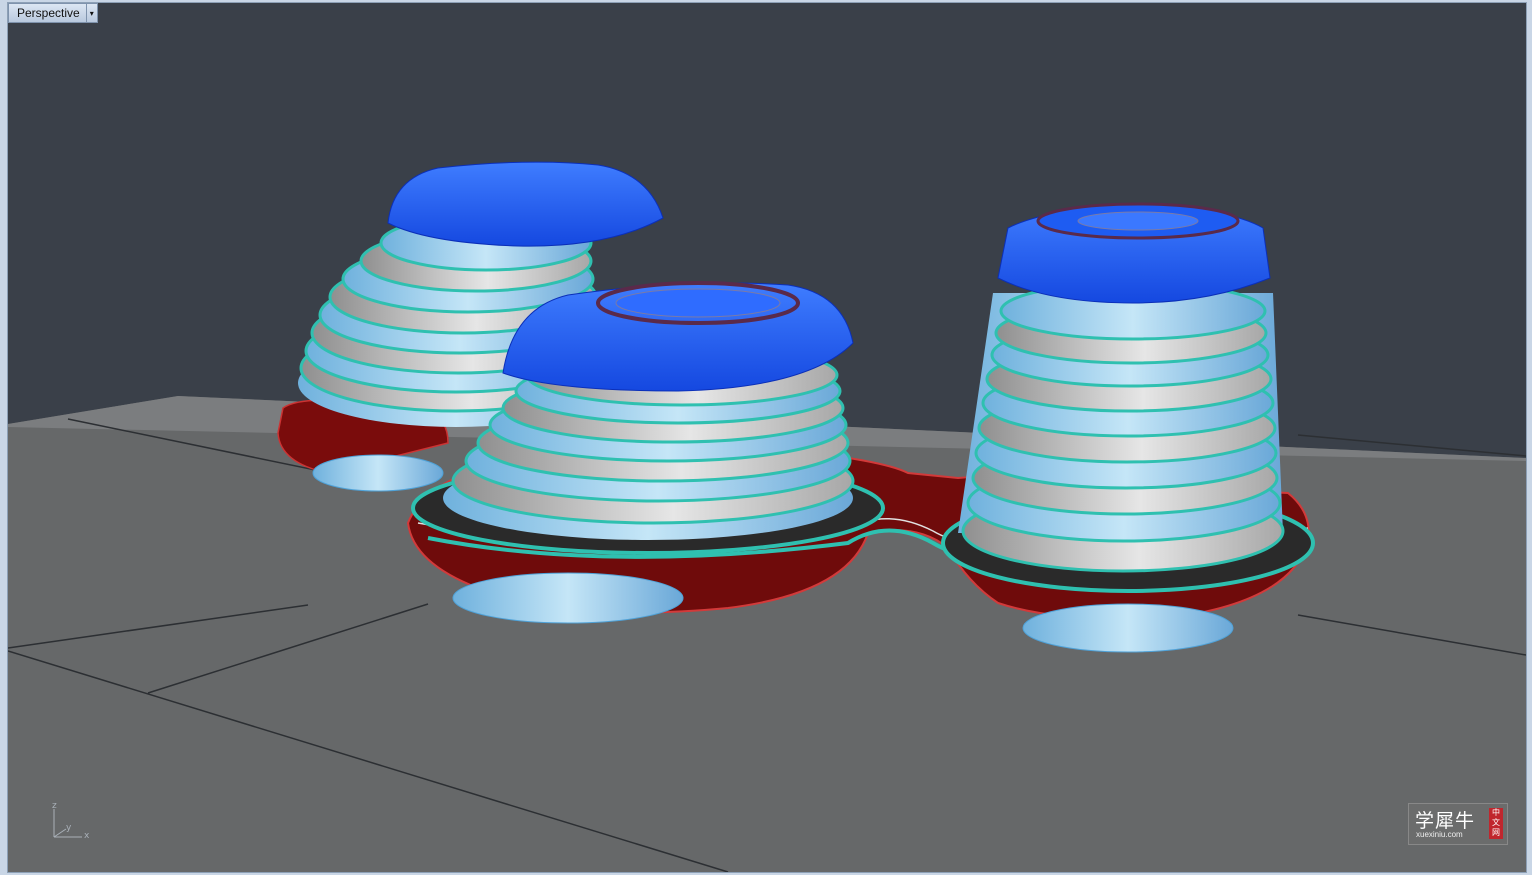 This screenshot has width=1532, height=875. I want to click on viewport-title-tab: Perspective ▾, so click(53, 13).